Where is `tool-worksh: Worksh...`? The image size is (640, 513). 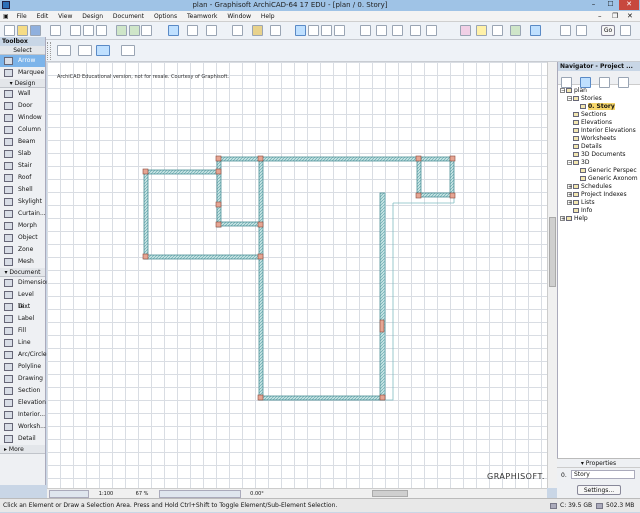 tool-worksh: Worksh... is located at coordinates (23, 427).